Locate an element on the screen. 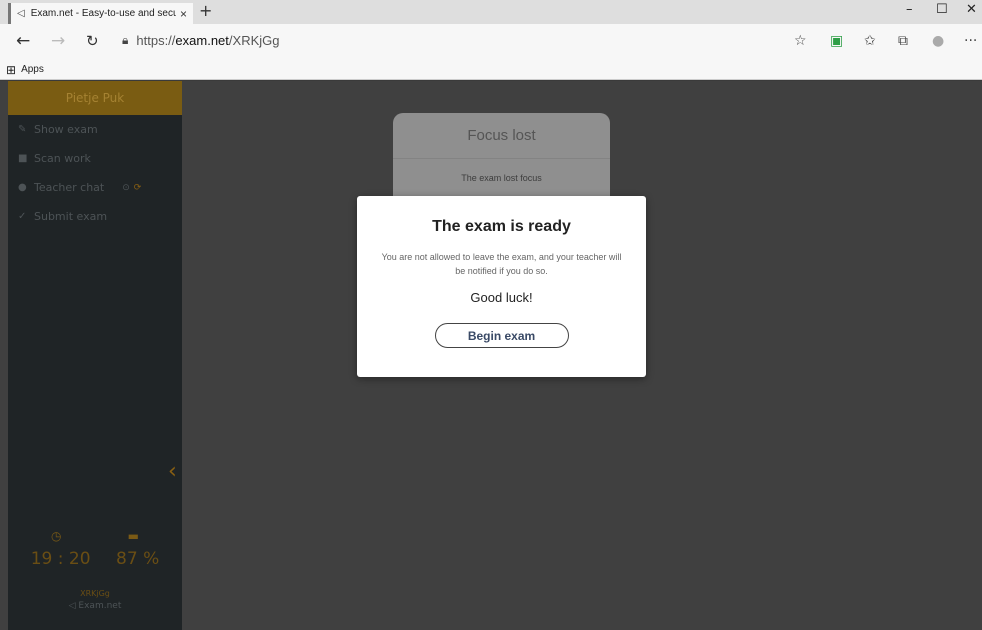 This screenshot has width=982, height=630. apps-icon: ⊞ is located at coordinates (11, 69).